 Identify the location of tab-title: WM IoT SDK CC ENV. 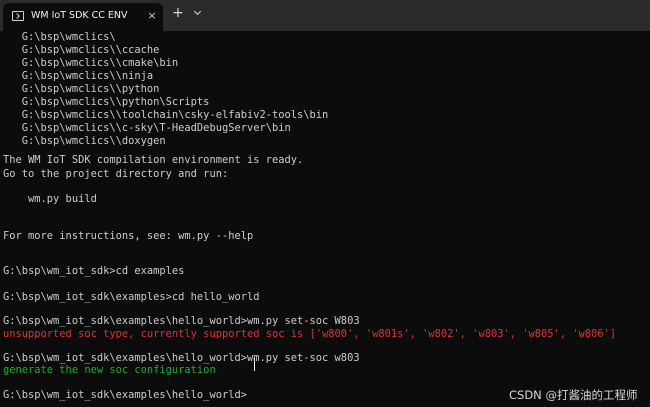
(79, 15).